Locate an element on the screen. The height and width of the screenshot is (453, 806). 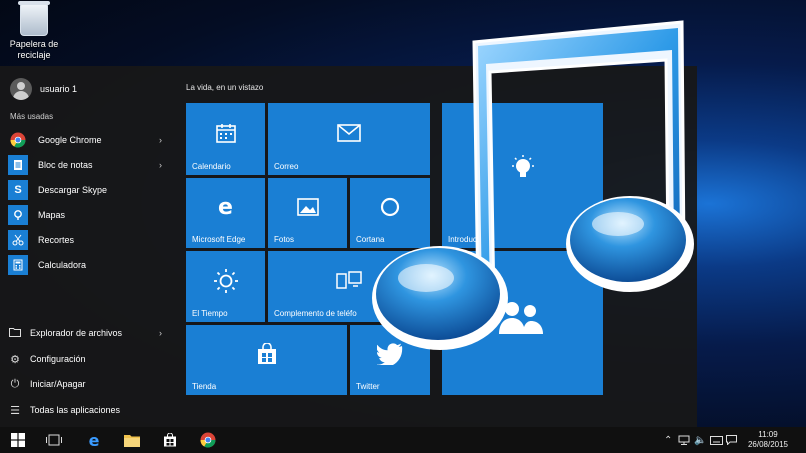
edge-taskbar-button: e is located at coordinates (94, 440).